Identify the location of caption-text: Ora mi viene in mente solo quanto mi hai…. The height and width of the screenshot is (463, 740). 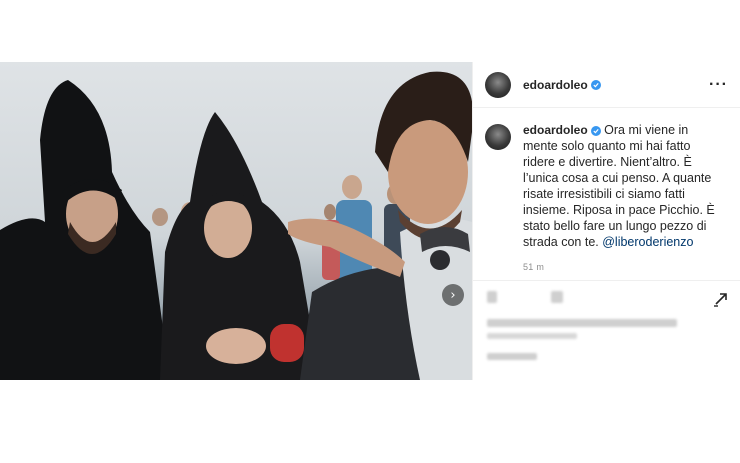
(619, 186).